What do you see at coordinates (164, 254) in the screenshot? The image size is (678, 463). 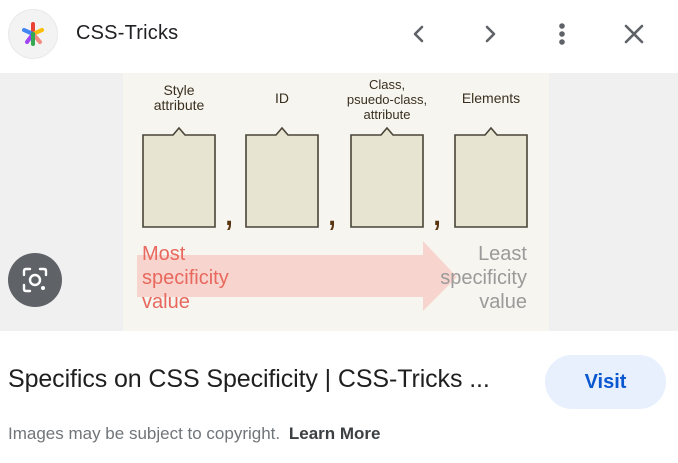 I see `most-specificity-text: Most` at bounding box center [164, 254].